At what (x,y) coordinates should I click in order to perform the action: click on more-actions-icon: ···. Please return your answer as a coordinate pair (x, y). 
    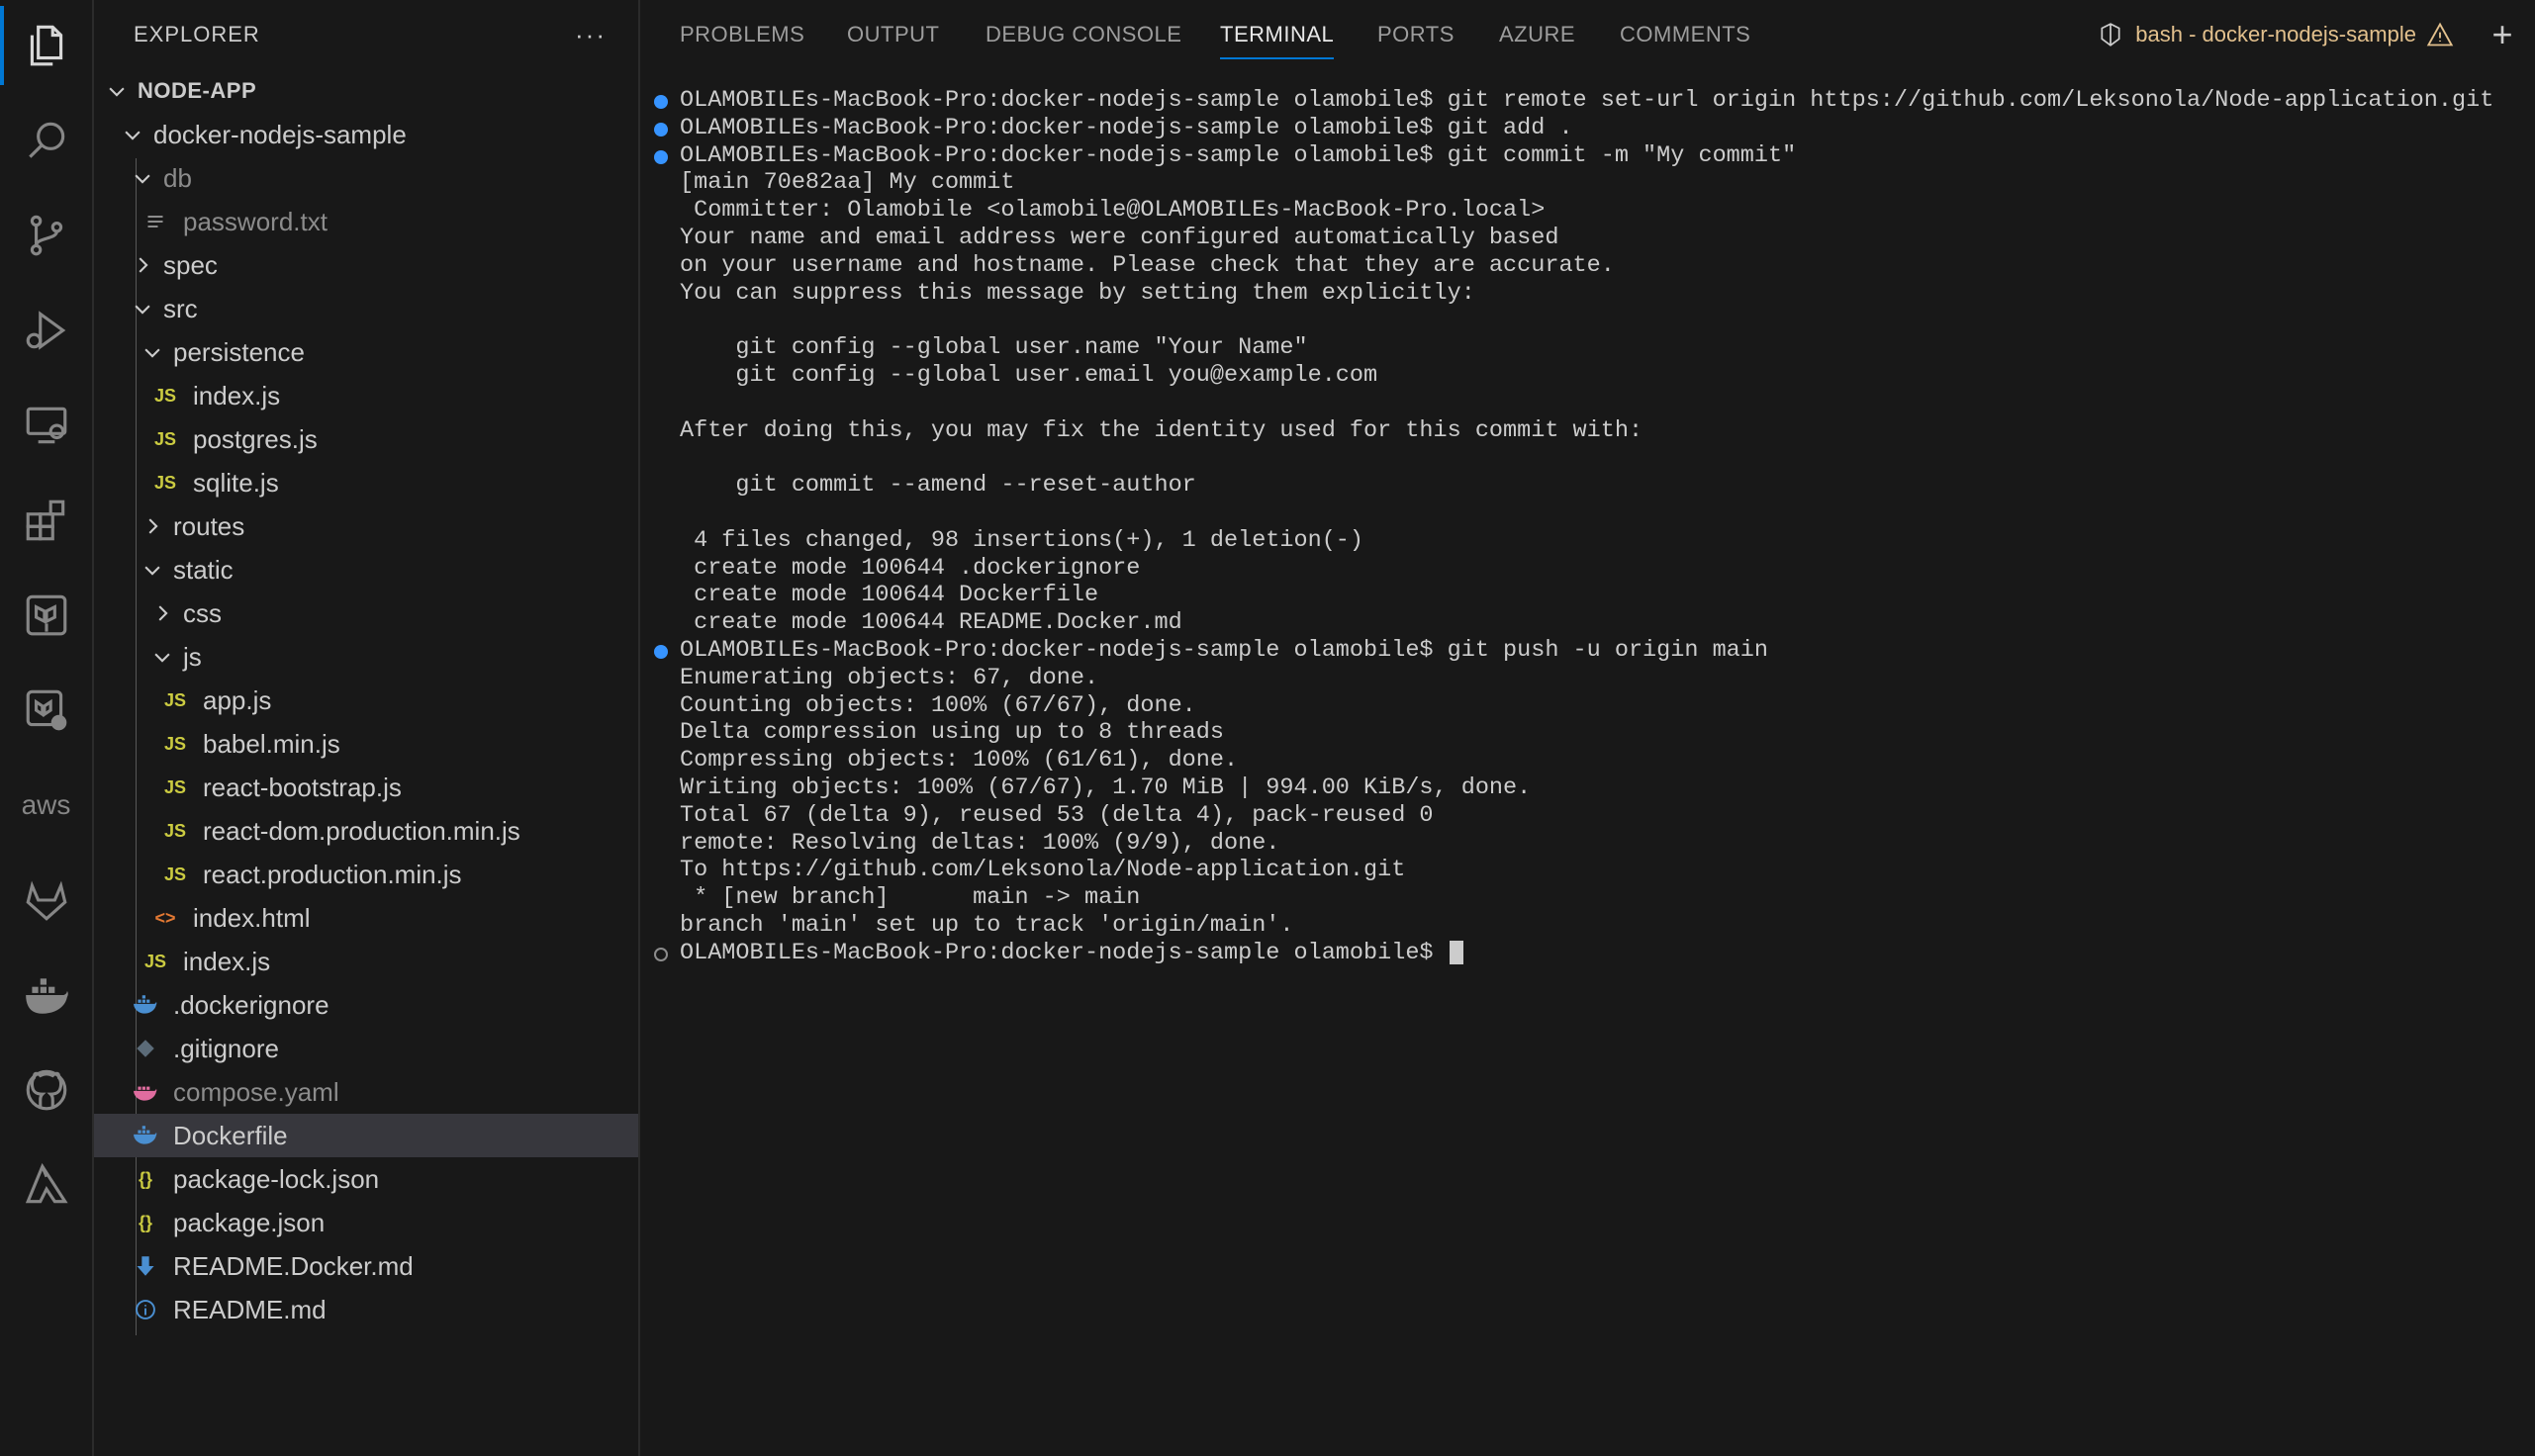
    Looking at the image, I should click on (591, 35).